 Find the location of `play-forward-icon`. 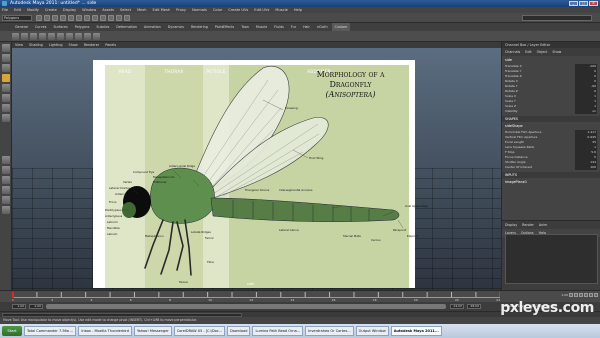

play-forward-icon is located at coordinates (586, 295).